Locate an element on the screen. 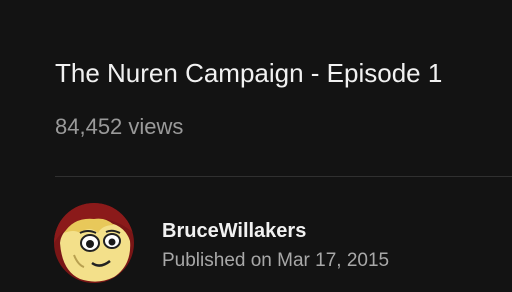 Image resolution: width=512 pixels, height=292 pixels. video-title: The Nuren Campaign - Episode 1 is located at coordinates (249, 73).